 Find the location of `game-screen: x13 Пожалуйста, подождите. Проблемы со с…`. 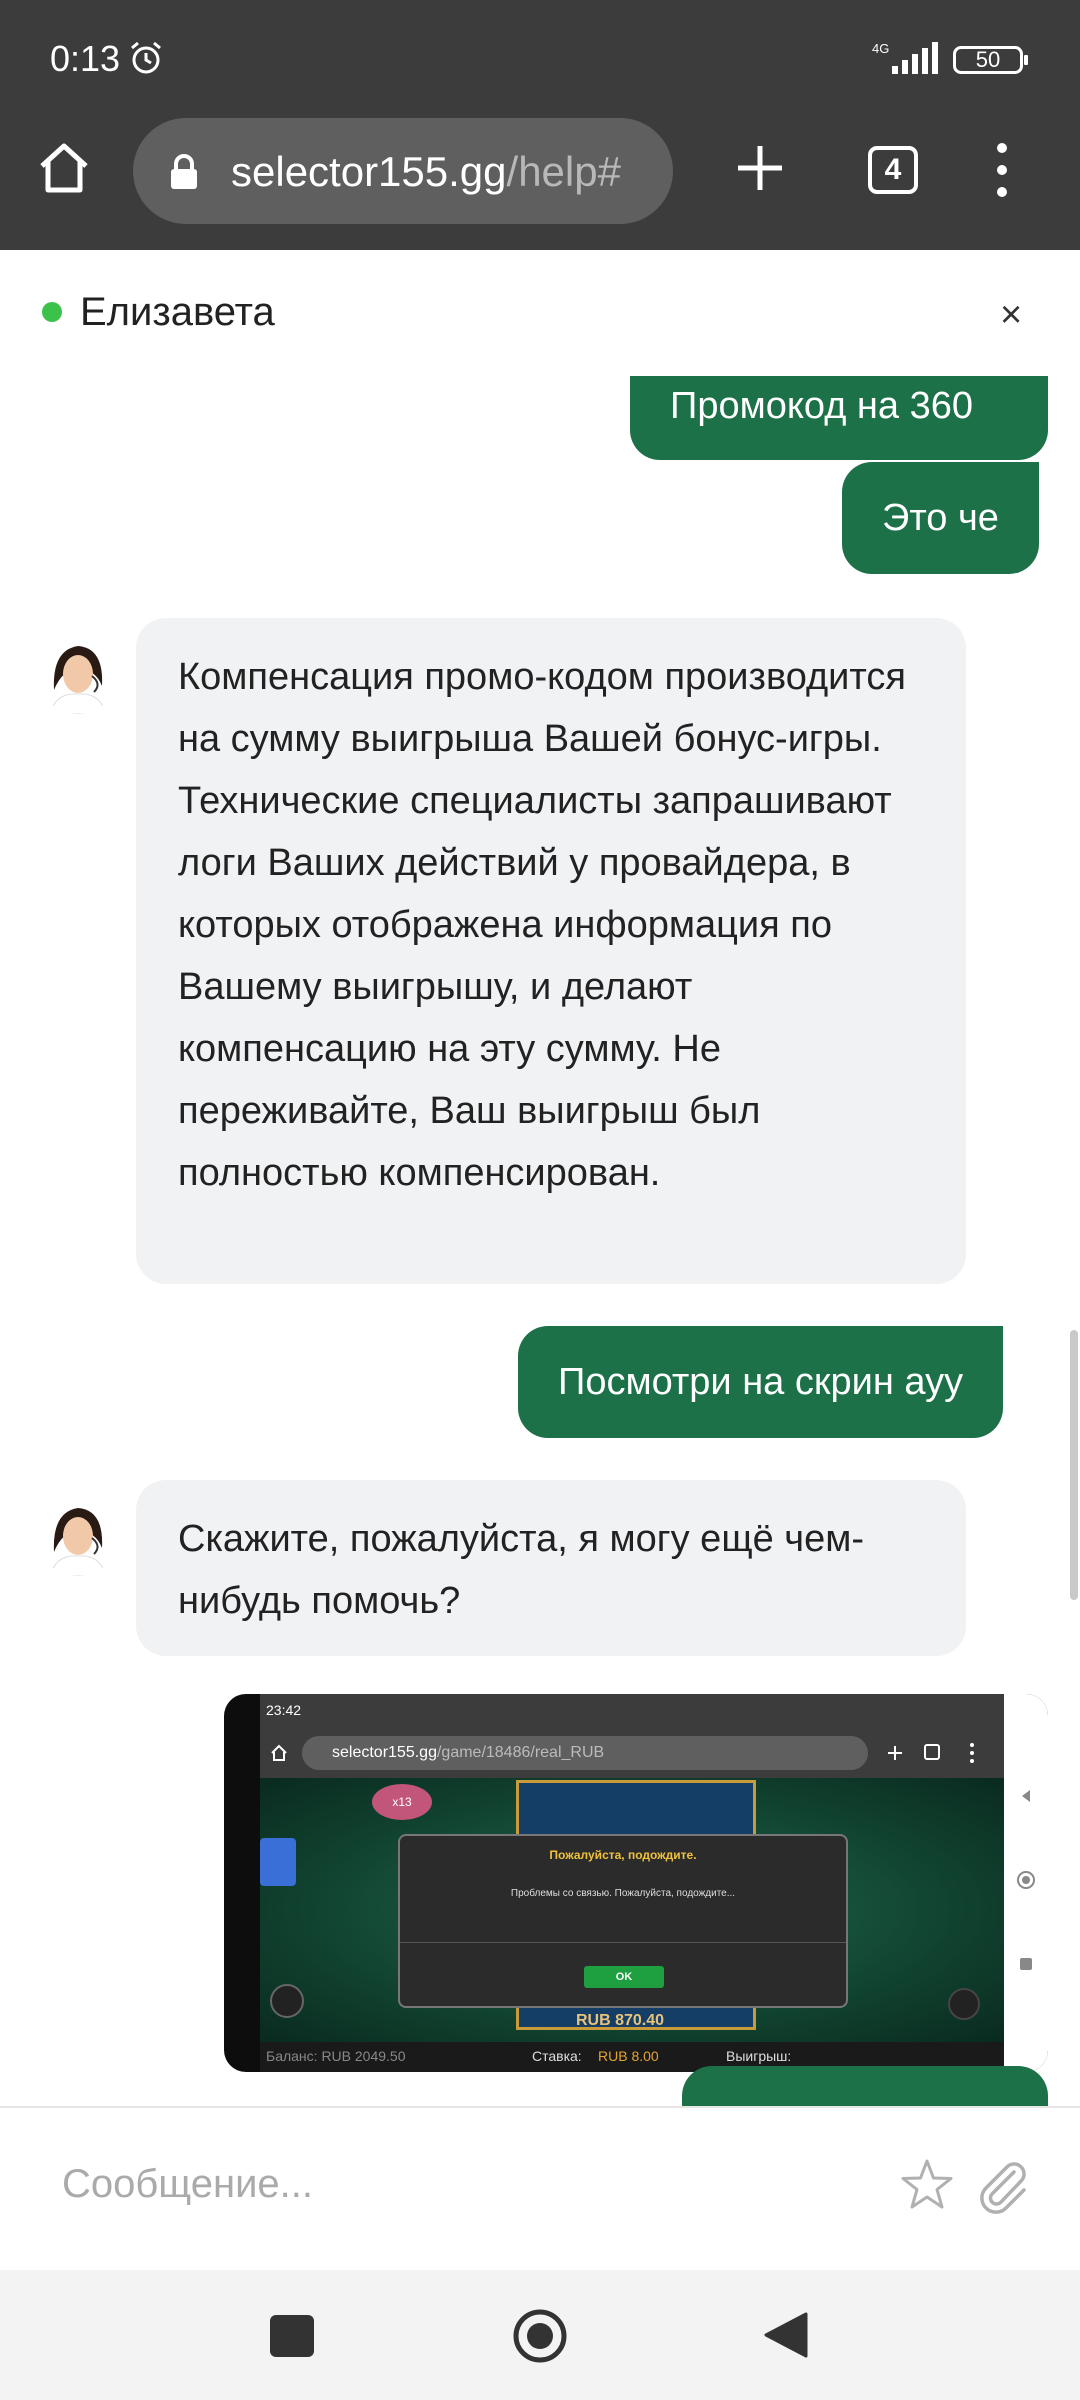

game-screen: x13 Пожалуйста, подождите. Проблемы со с… is located at coordinates (632, 1910).